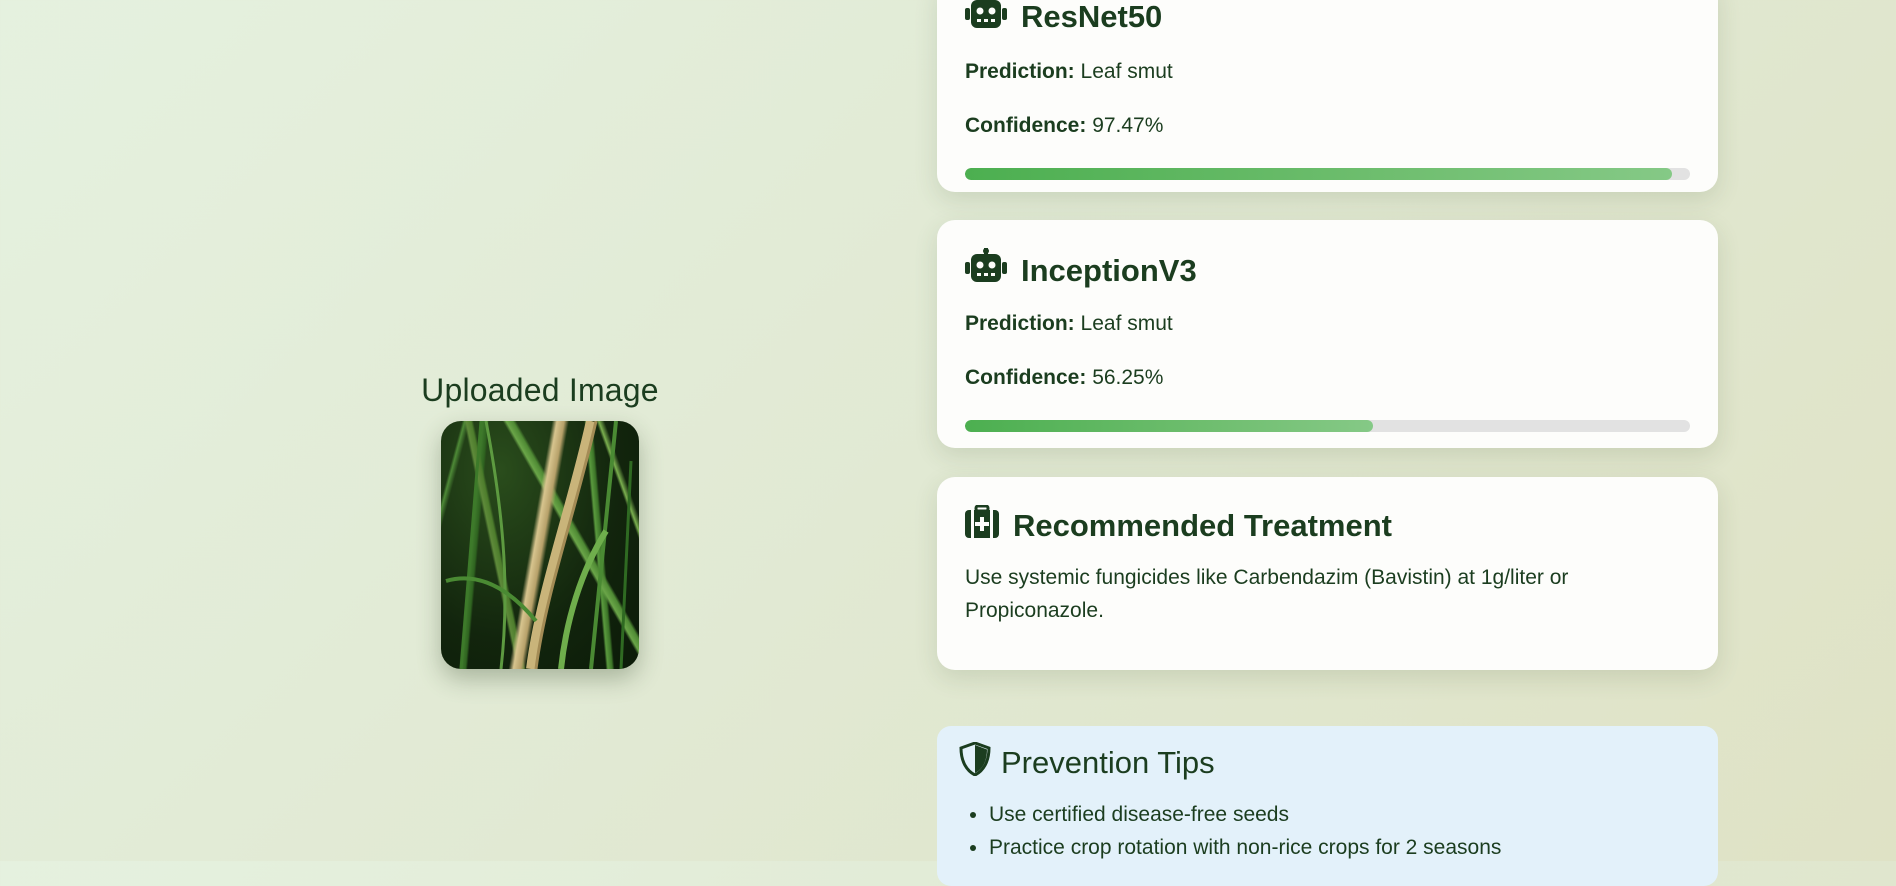 This screenshot has width=1896, height=886. Describe the element at coordinates (1327, 20) in the screenshot. I see `model-card-title: ResNet50` at that location.